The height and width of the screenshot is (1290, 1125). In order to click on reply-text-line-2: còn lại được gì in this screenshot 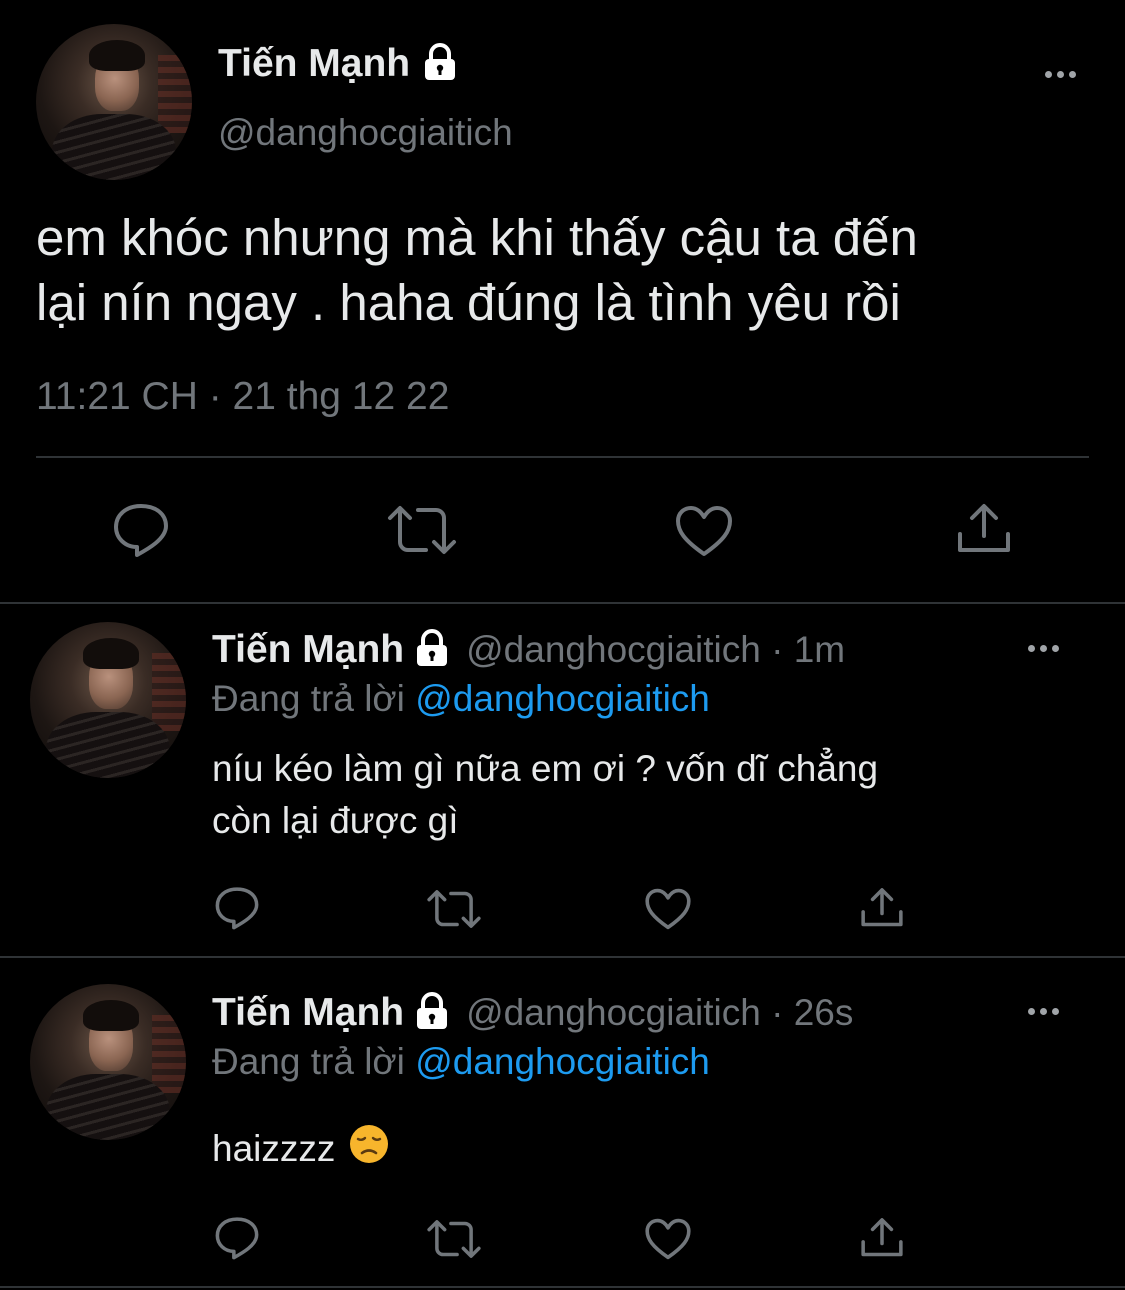, I will do `click(335, 820)`.